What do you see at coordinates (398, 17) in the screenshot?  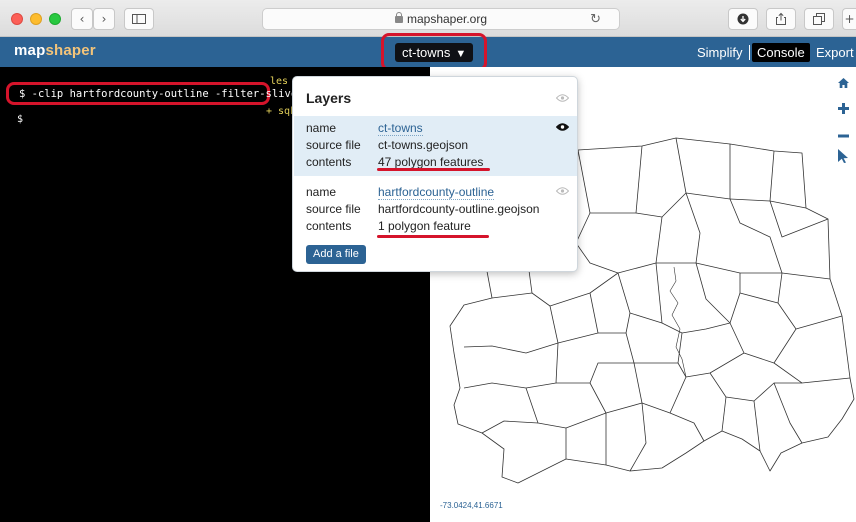 I see `lock-icon` at bounding box center [398, 17].